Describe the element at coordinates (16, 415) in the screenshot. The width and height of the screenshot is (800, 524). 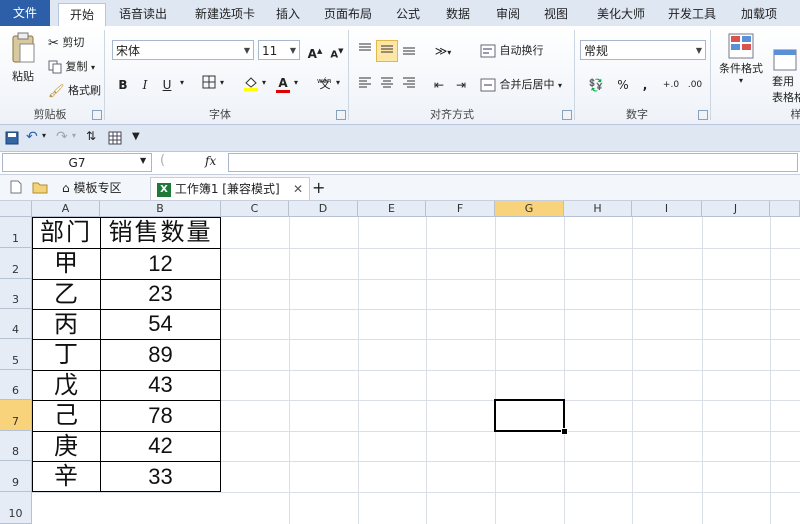
I see `row-header-7: 7` at that location.